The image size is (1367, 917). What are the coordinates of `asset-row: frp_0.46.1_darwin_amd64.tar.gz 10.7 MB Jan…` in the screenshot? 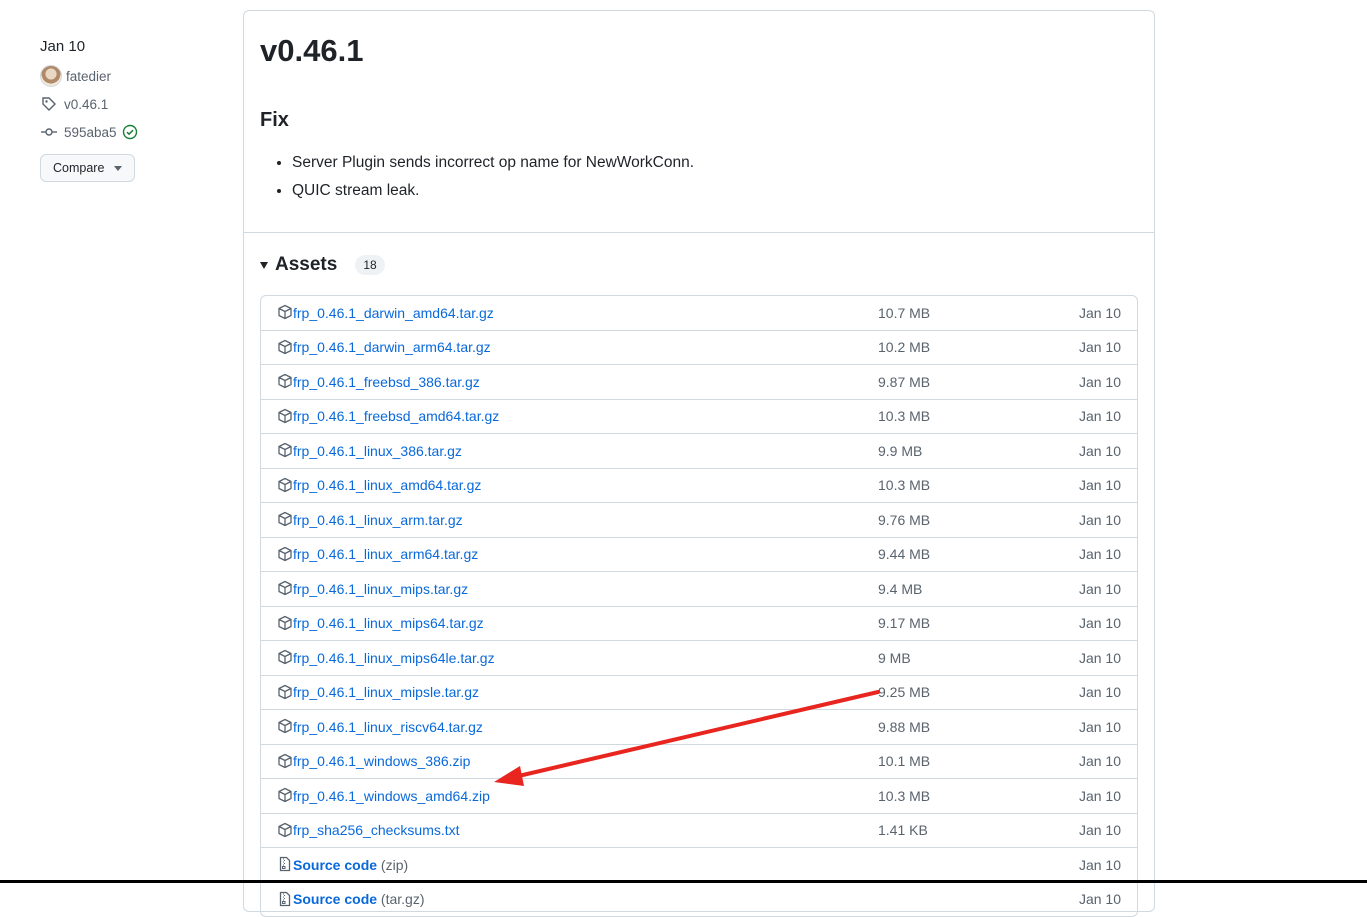 It's located at (699, 313).